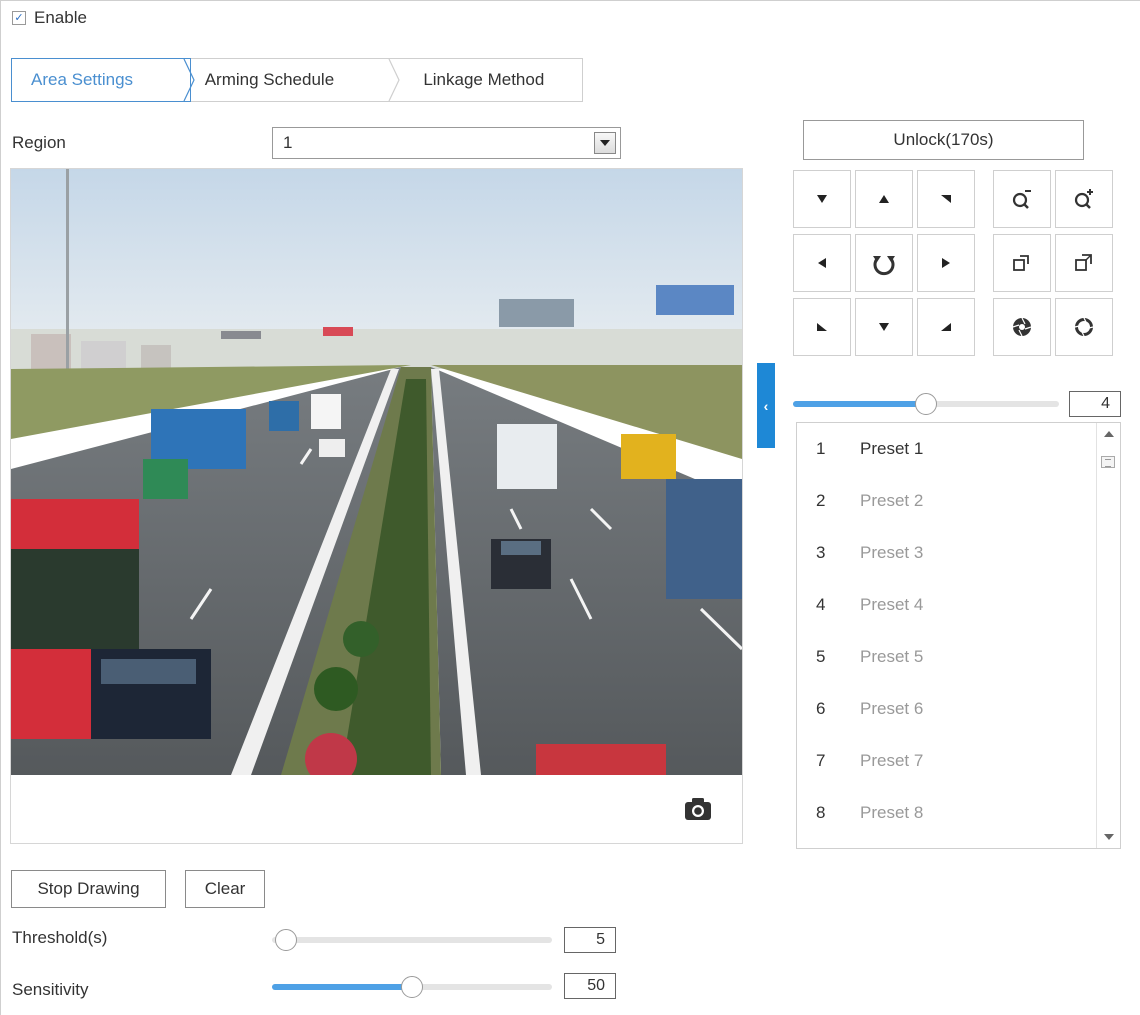 The height and width of the screenshot is (1015, 1140). Describe the element at coordinates (446, 143) in the screenshot. I see `region-select: 1` at that location.